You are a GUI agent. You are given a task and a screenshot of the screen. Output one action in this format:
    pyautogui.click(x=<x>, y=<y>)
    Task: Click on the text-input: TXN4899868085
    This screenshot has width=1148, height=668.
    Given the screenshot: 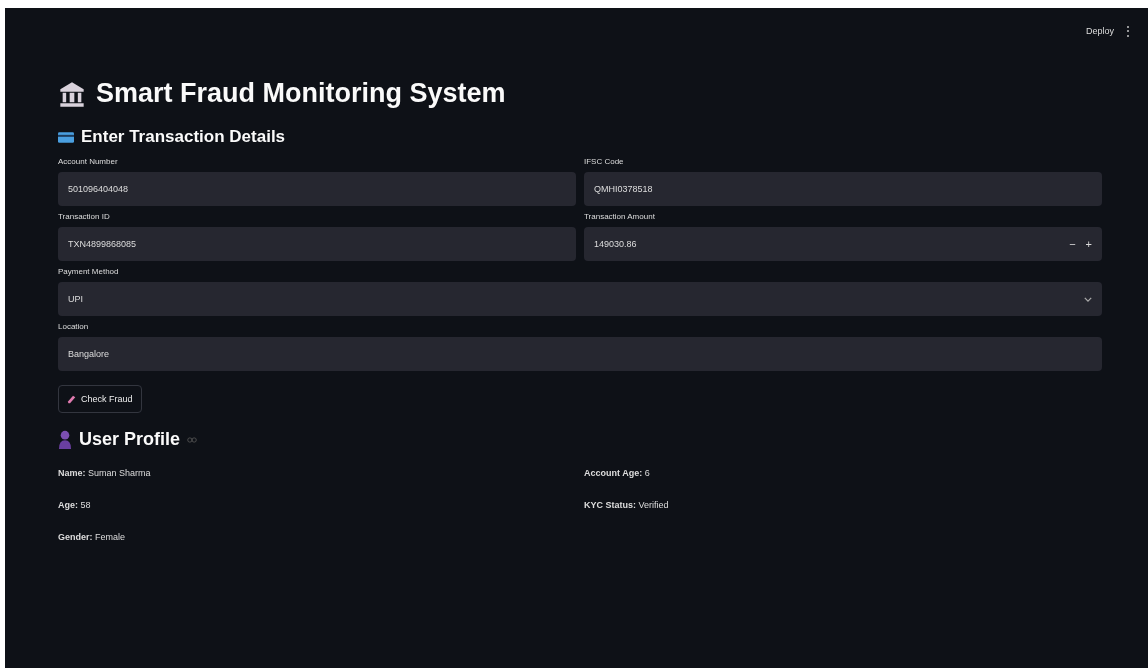 What is the action you would take?
    pyautogui.click(x=317, y=244)
    